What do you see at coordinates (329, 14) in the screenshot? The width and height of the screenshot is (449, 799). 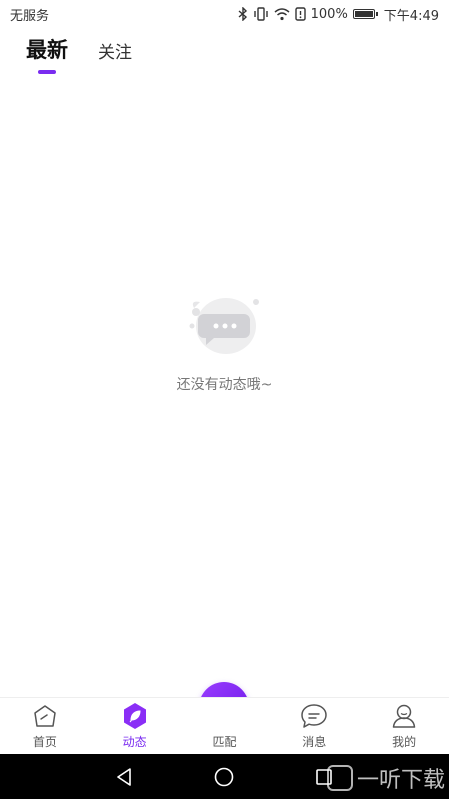 I see `battery-percent: 100%` at bounding box center [329, 14].